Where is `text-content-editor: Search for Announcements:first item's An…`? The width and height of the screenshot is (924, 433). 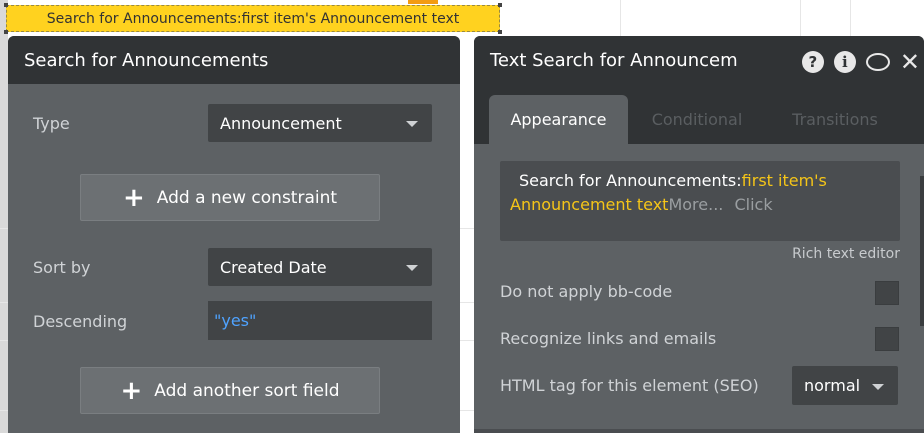
text-content-editor: Search for Announcements:first item's An… is located at coordinates (700, 201).